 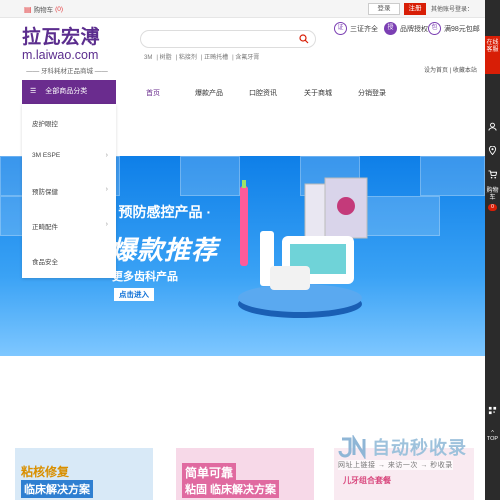 What do you see at coordinates (153, 93) in the screenshot?
I see `nav-home: 首页` at bounding box center [153, 93].